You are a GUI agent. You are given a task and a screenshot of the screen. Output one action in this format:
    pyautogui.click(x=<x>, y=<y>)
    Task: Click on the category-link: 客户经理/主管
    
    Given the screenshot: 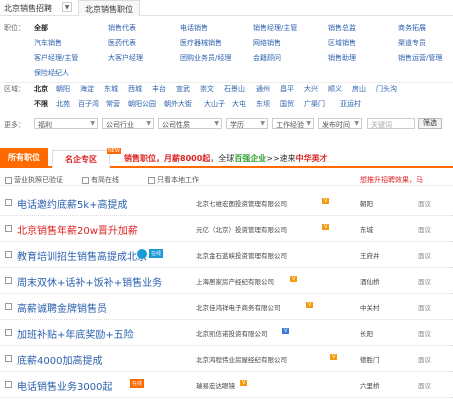 What is the action you would take?
    pyautogui.click(x=56, y=58)
    